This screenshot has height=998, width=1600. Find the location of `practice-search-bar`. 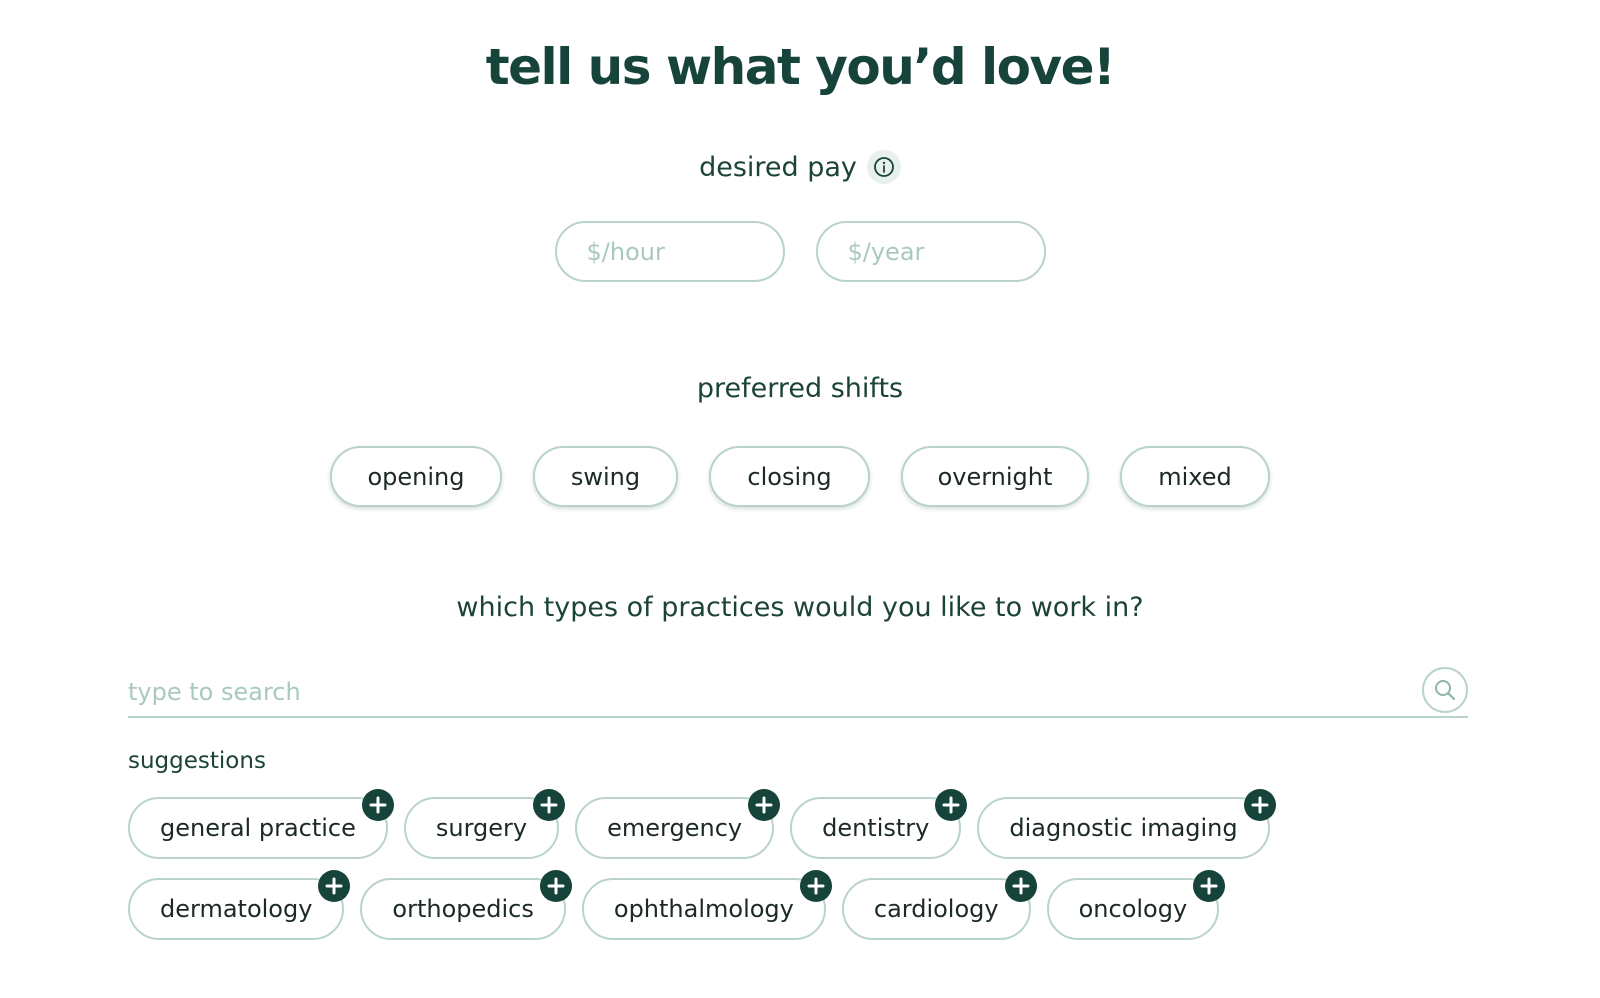

practice-search-bar is located at coordinates (798, 692).